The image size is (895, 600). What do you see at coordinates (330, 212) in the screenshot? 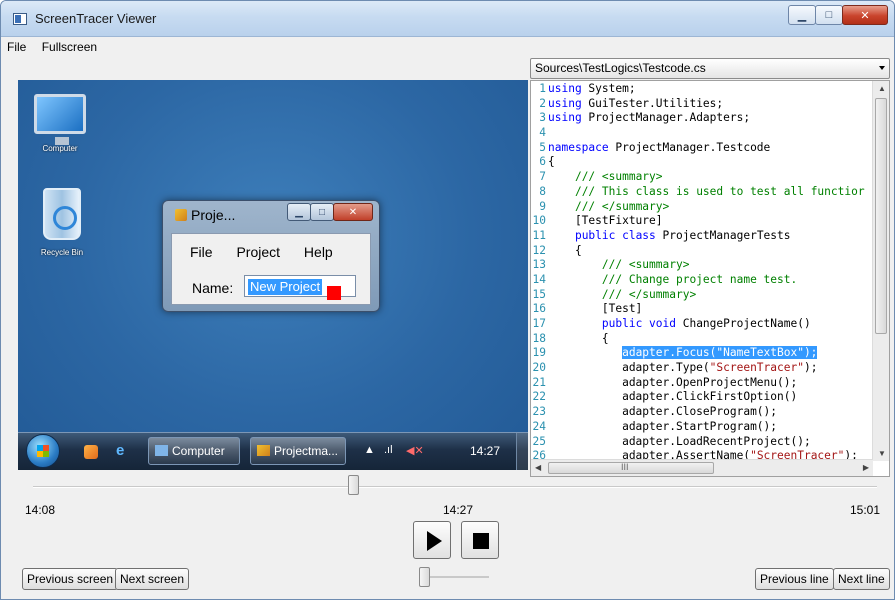
I see `captured-window-controls: ▁ □ ✕` at bounding box center [330, 212].